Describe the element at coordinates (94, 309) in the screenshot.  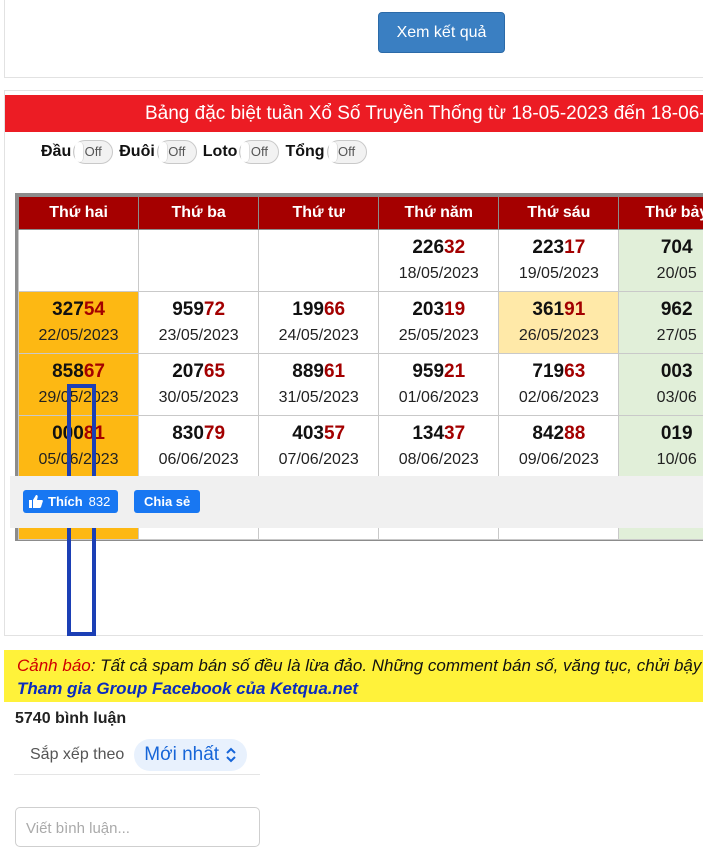
I see `number-tail: 54` at that location.